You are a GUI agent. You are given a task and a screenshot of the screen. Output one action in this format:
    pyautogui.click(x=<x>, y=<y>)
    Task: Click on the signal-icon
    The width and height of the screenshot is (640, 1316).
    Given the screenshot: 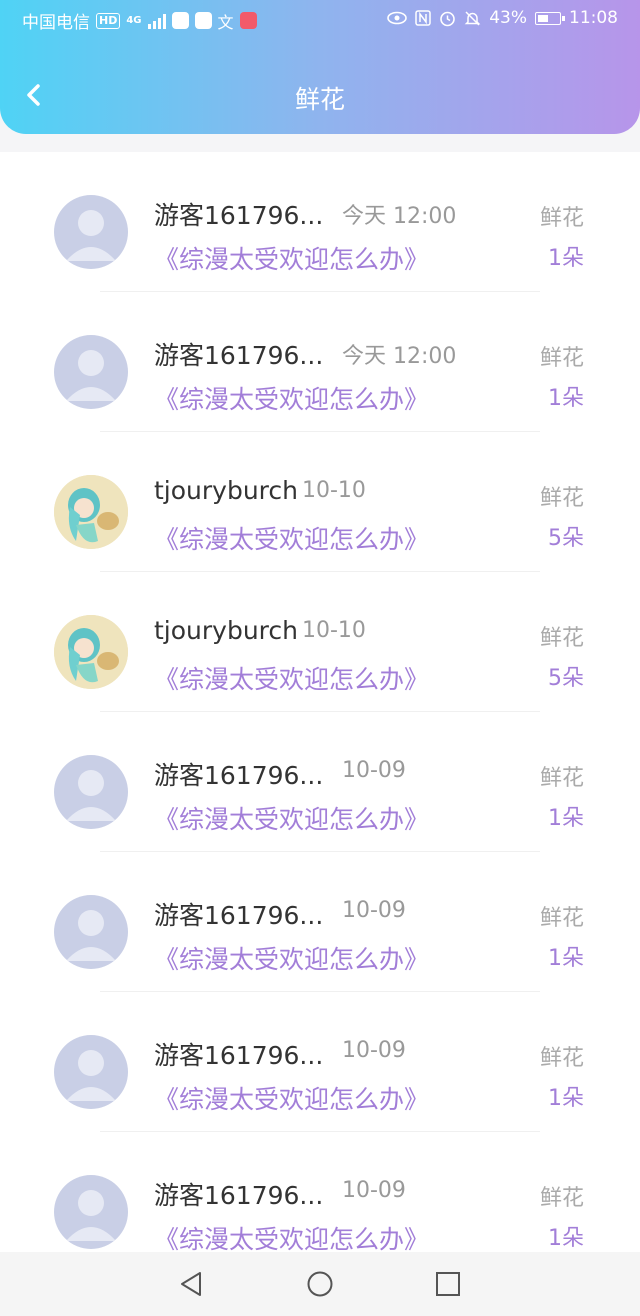 What is the action you would take?
    pyautogui.click(x=156, y=21)
    